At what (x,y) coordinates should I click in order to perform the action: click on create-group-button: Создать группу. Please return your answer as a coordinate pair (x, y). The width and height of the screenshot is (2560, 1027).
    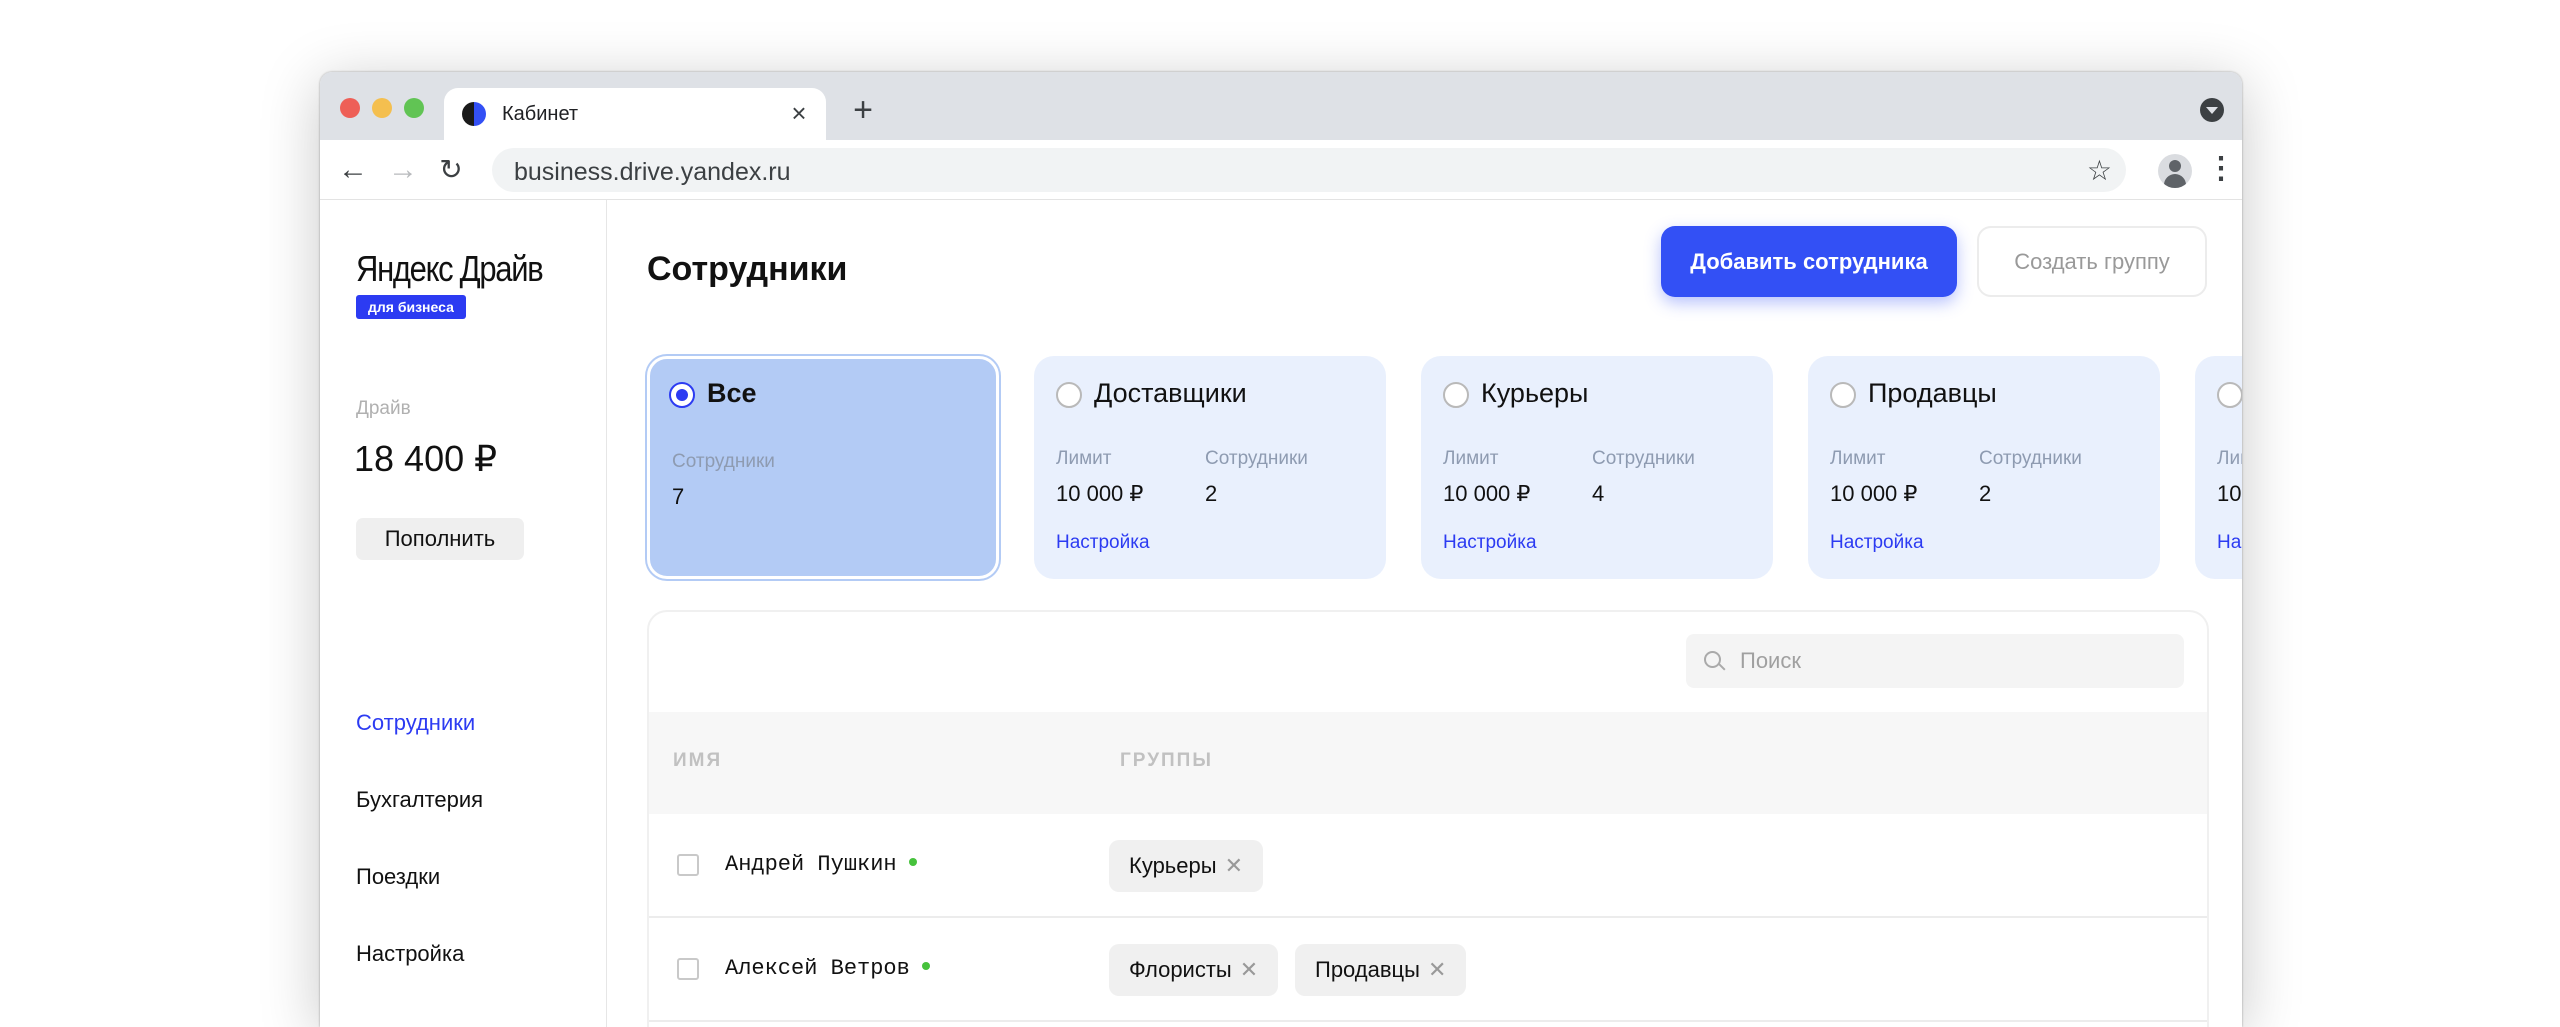
    Looking at the image, I should click on (2092, 261).